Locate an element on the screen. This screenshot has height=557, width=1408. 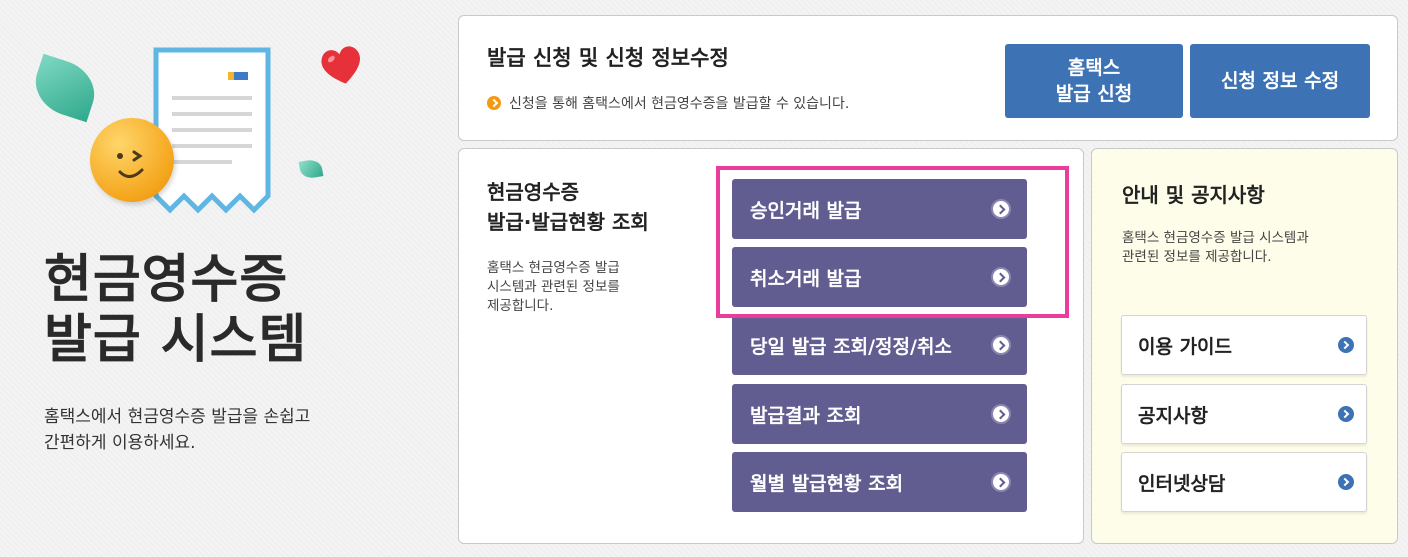
hometax-apply-button: 홈택스 발급 신청 is located at coordinates (1094, 81).